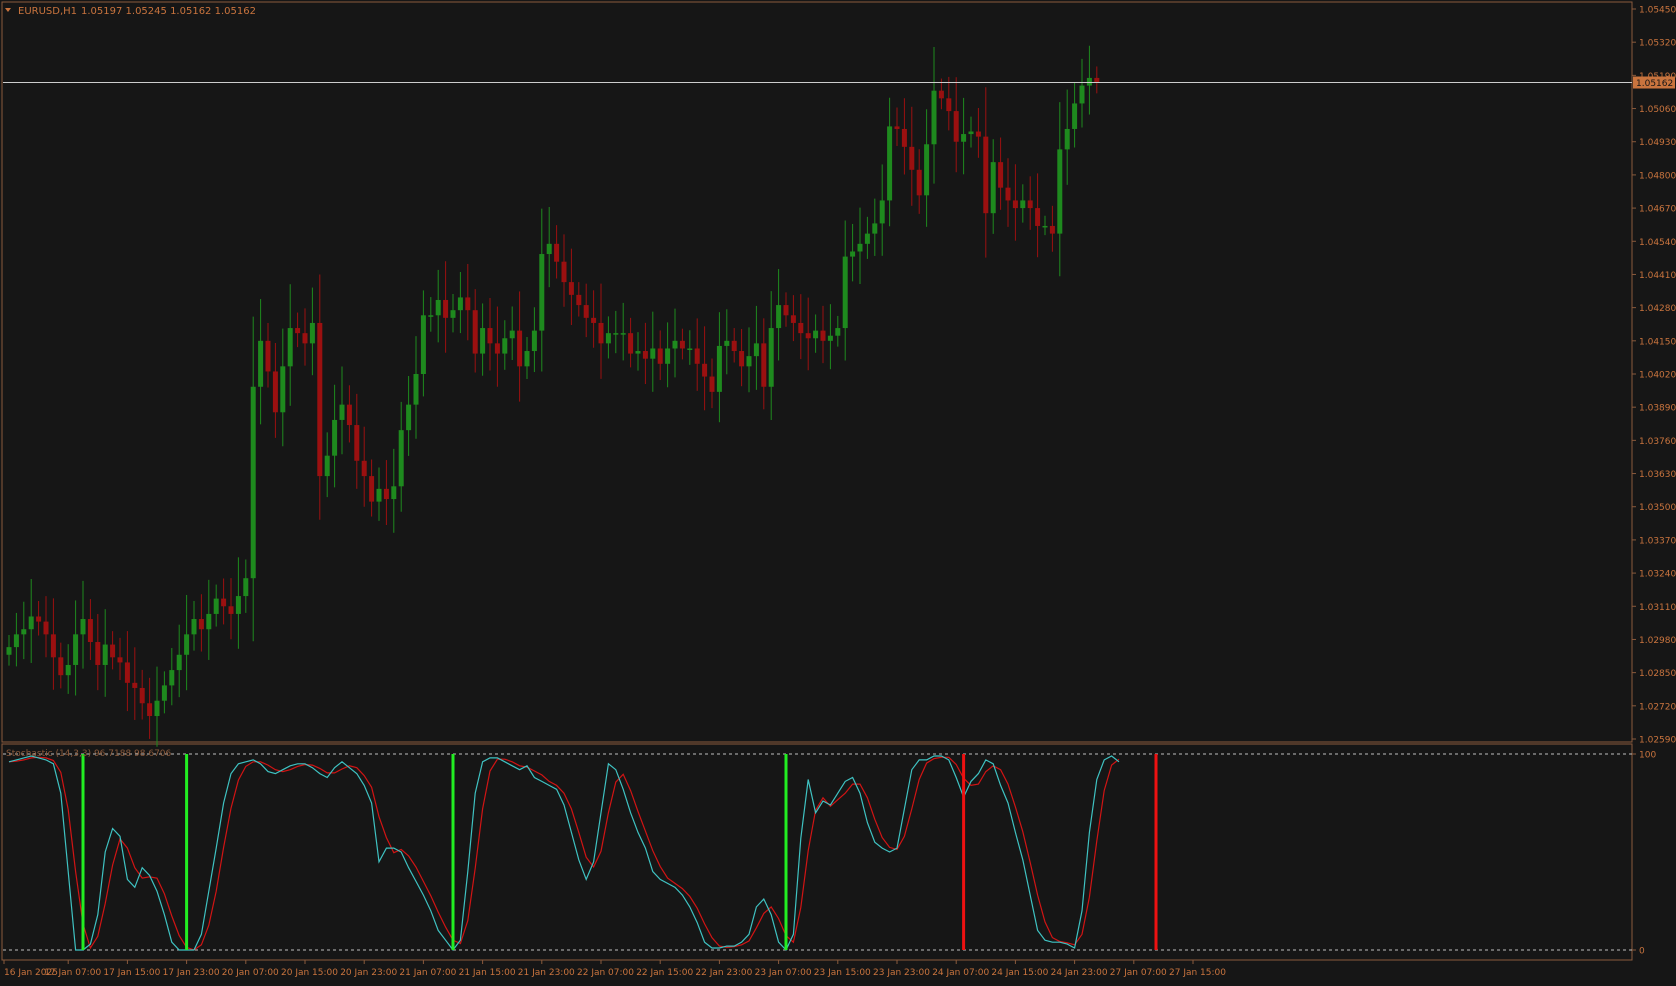 The width and height of the screenshot is (1676, 986). I want to click on time-tick-label: 23 Jan 23:00, so click(901, 973).